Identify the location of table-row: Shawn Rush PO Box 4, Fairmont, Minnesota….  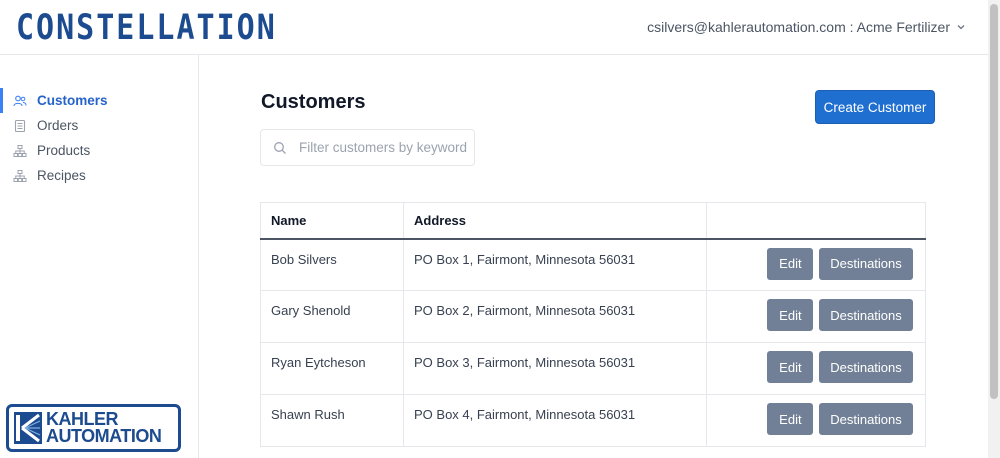
(593, 420).